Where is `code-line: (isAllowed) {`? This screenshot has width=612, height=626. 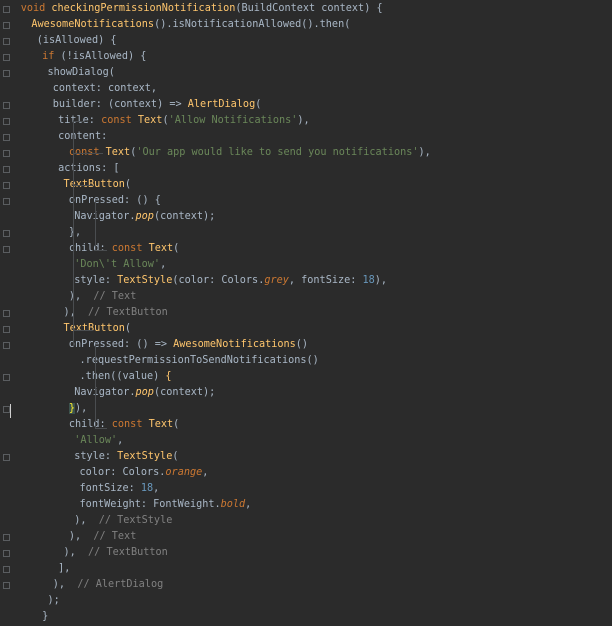
code-line: (isAllowed) { is located at coordinates (77, 41).